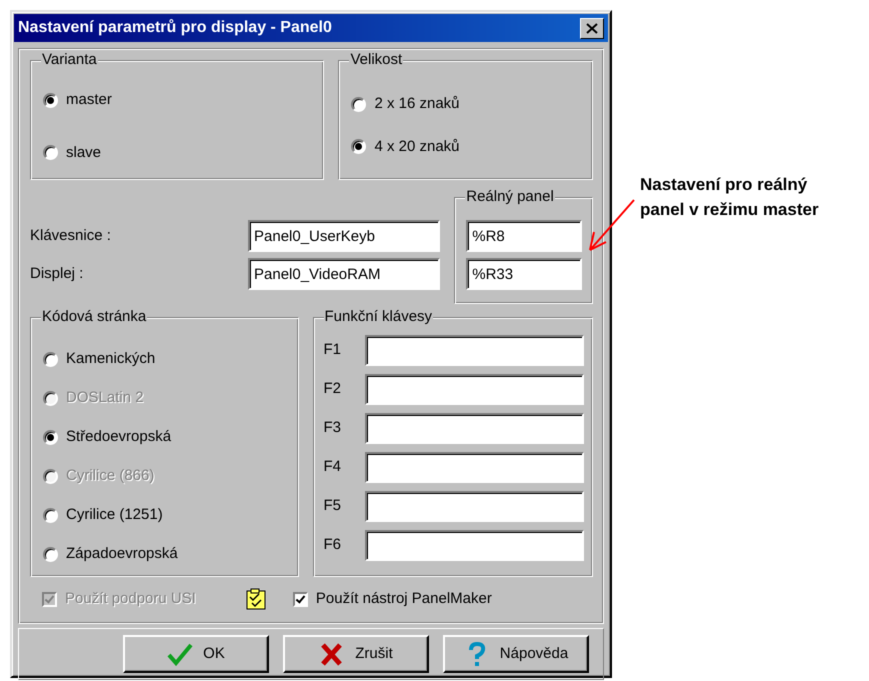  Describe the element at coordinates (71, 236) in the screenshot. I see `field-label: Klávesnice :` at that location.